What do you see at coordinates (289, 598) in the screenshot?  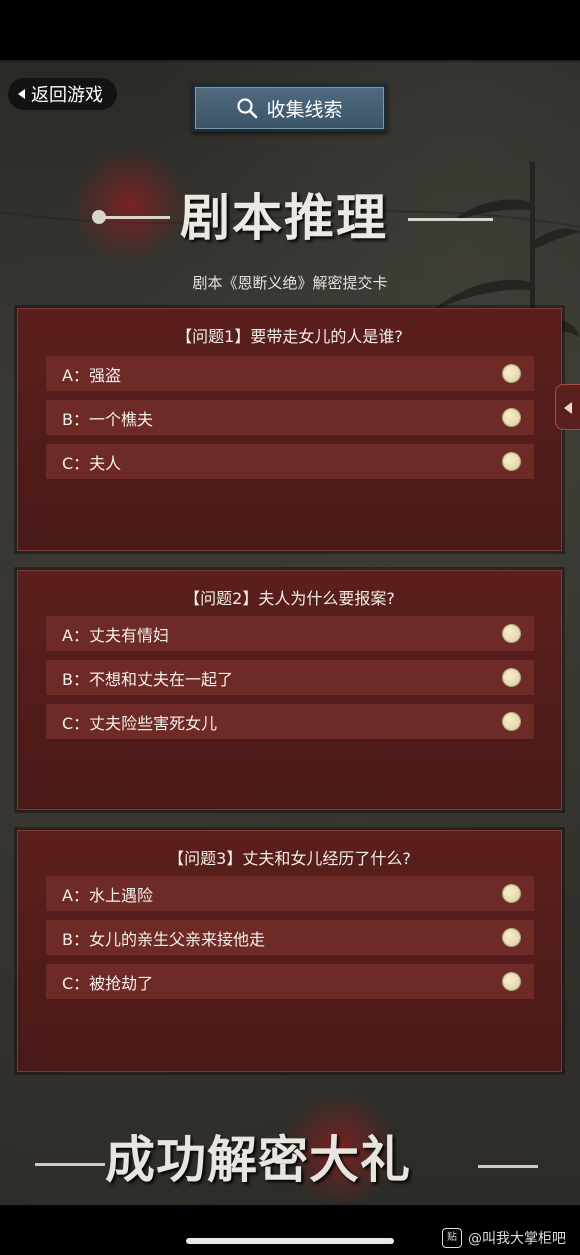 I see `question-title: 【问题2】夫人为什么要报案?` at bounding box center [289, 598].